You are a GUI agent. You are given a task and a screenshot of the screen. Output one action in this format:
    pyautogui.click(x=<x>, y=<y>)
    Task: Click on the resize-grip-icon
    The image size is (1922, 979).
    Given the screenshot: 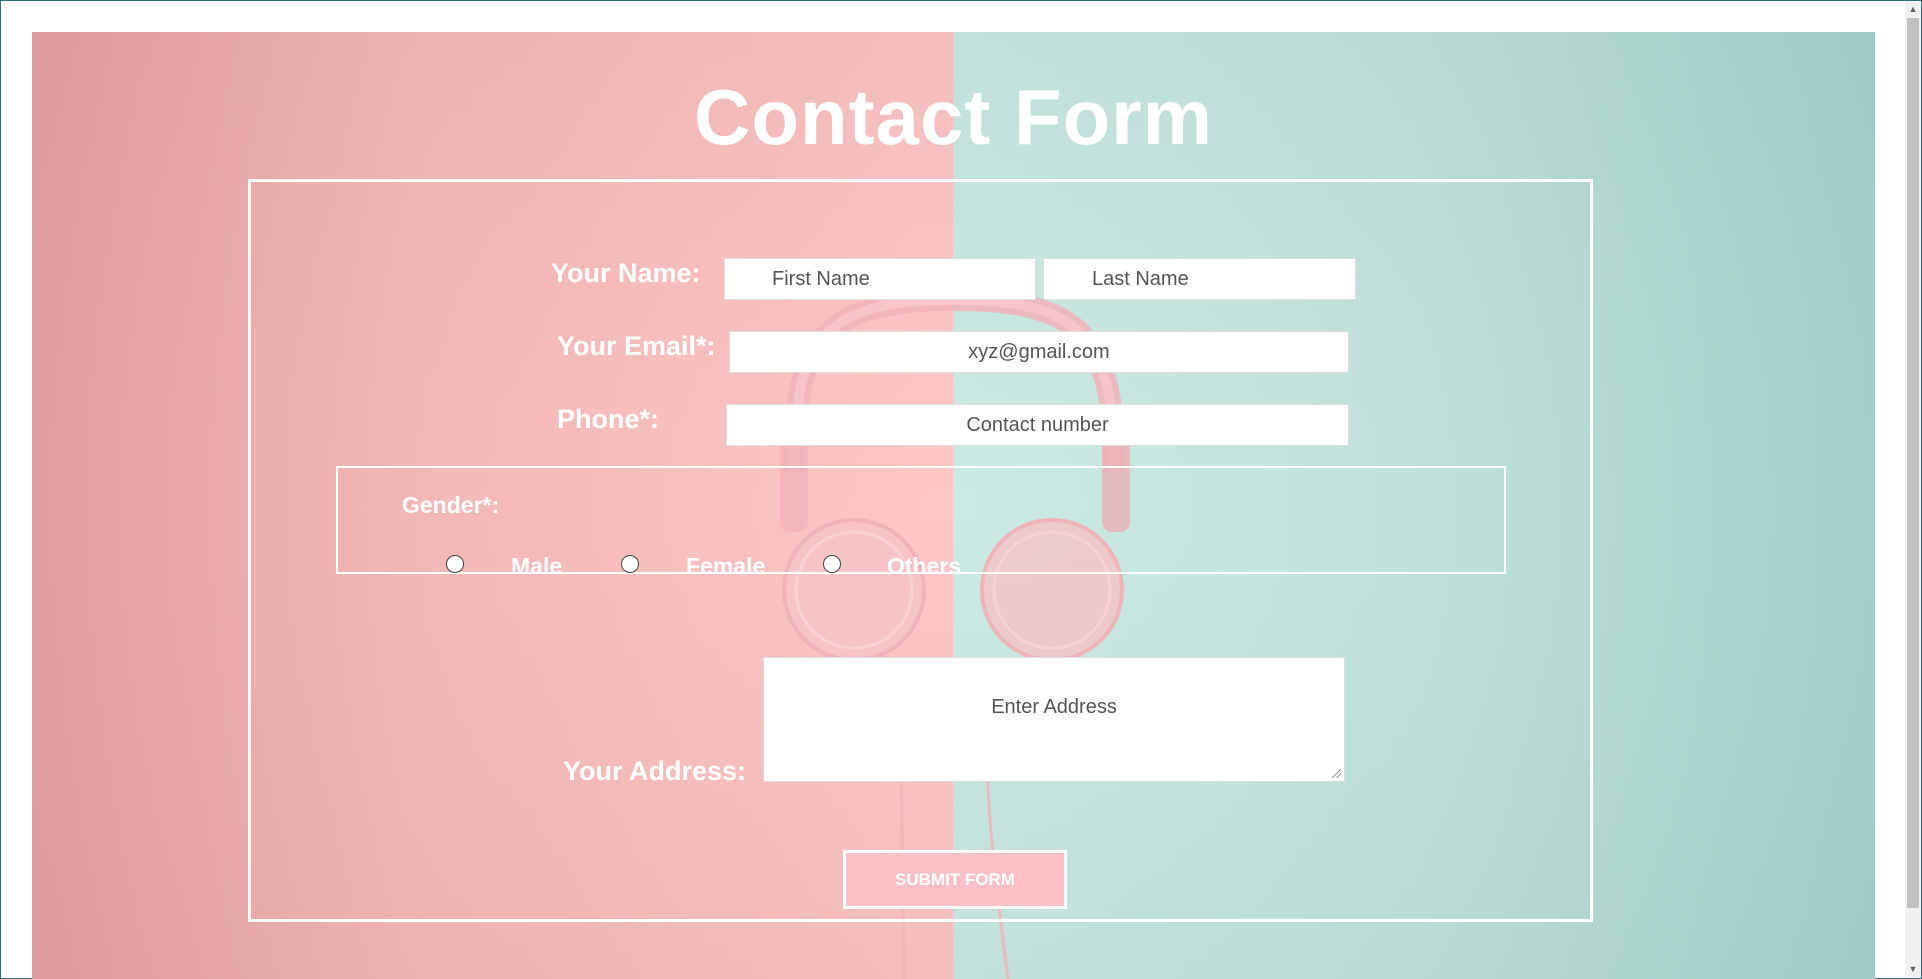 What is the action you would take?
    pyautogui.click(x=1336, y=773)
    